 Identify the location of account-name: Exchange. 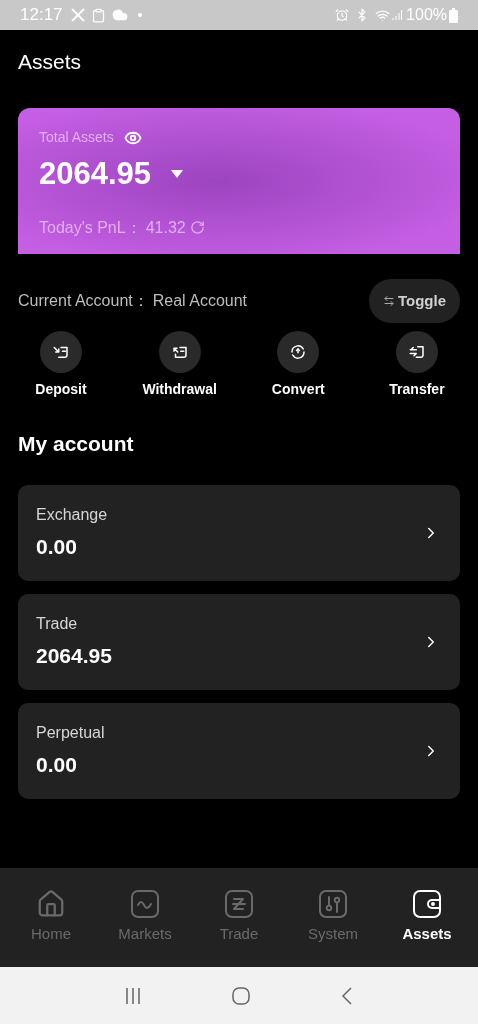
(72, 514).